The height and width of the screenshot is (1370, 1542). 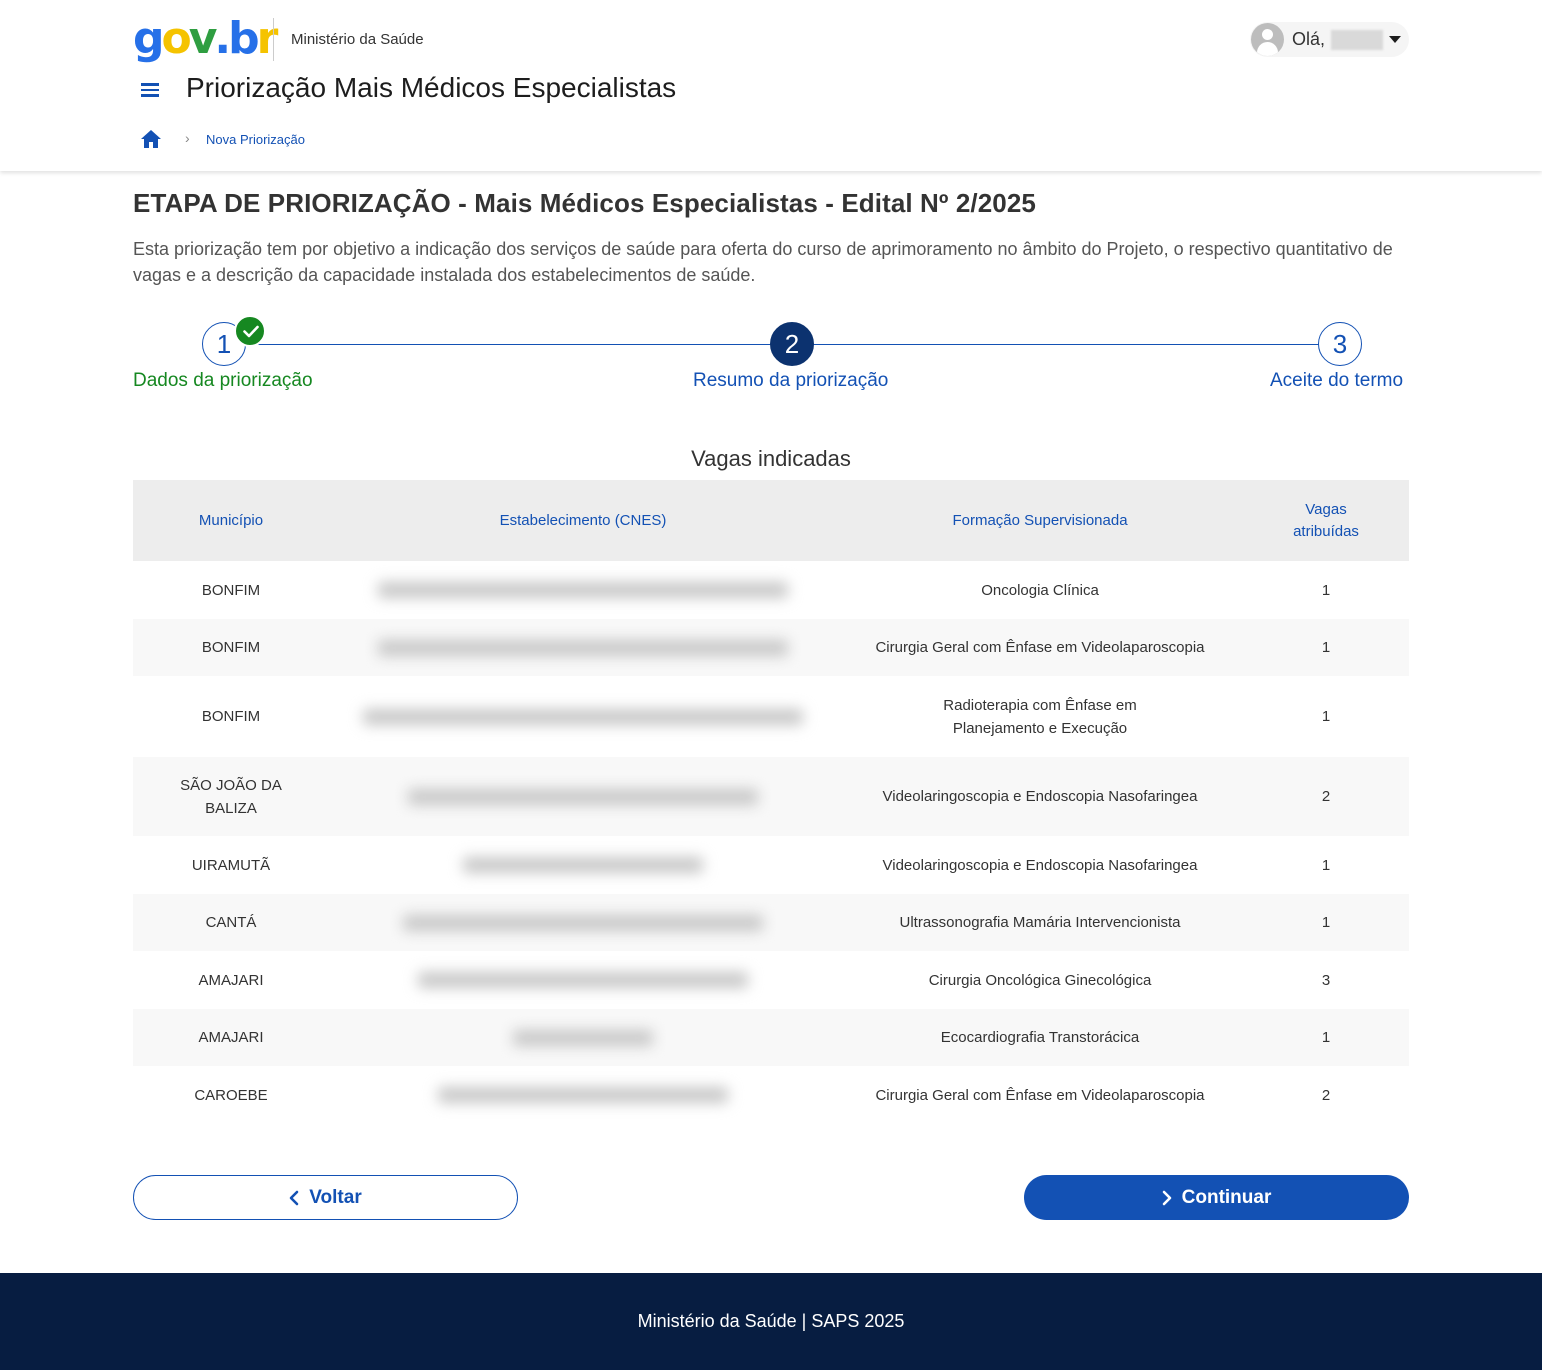 I want to click on logo-letter: o, so click(x=176, y=38).